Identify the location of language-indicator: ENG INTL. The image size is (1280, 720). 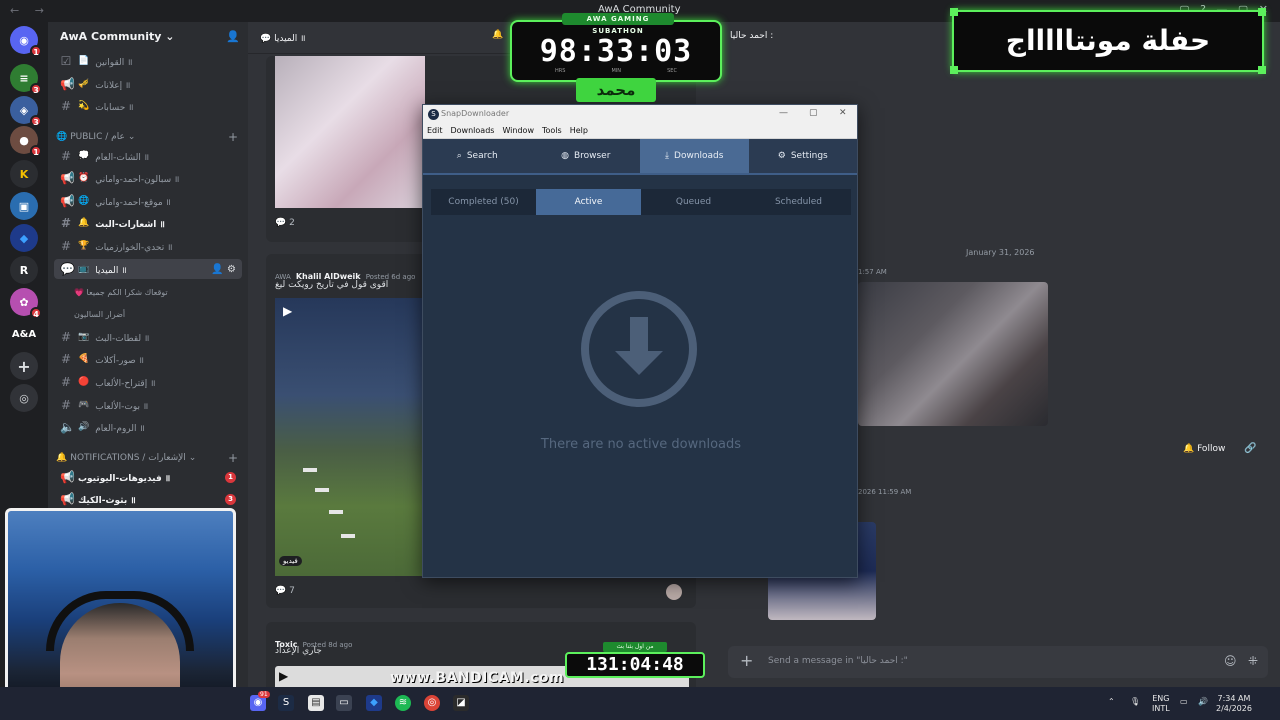
(1161, 704).